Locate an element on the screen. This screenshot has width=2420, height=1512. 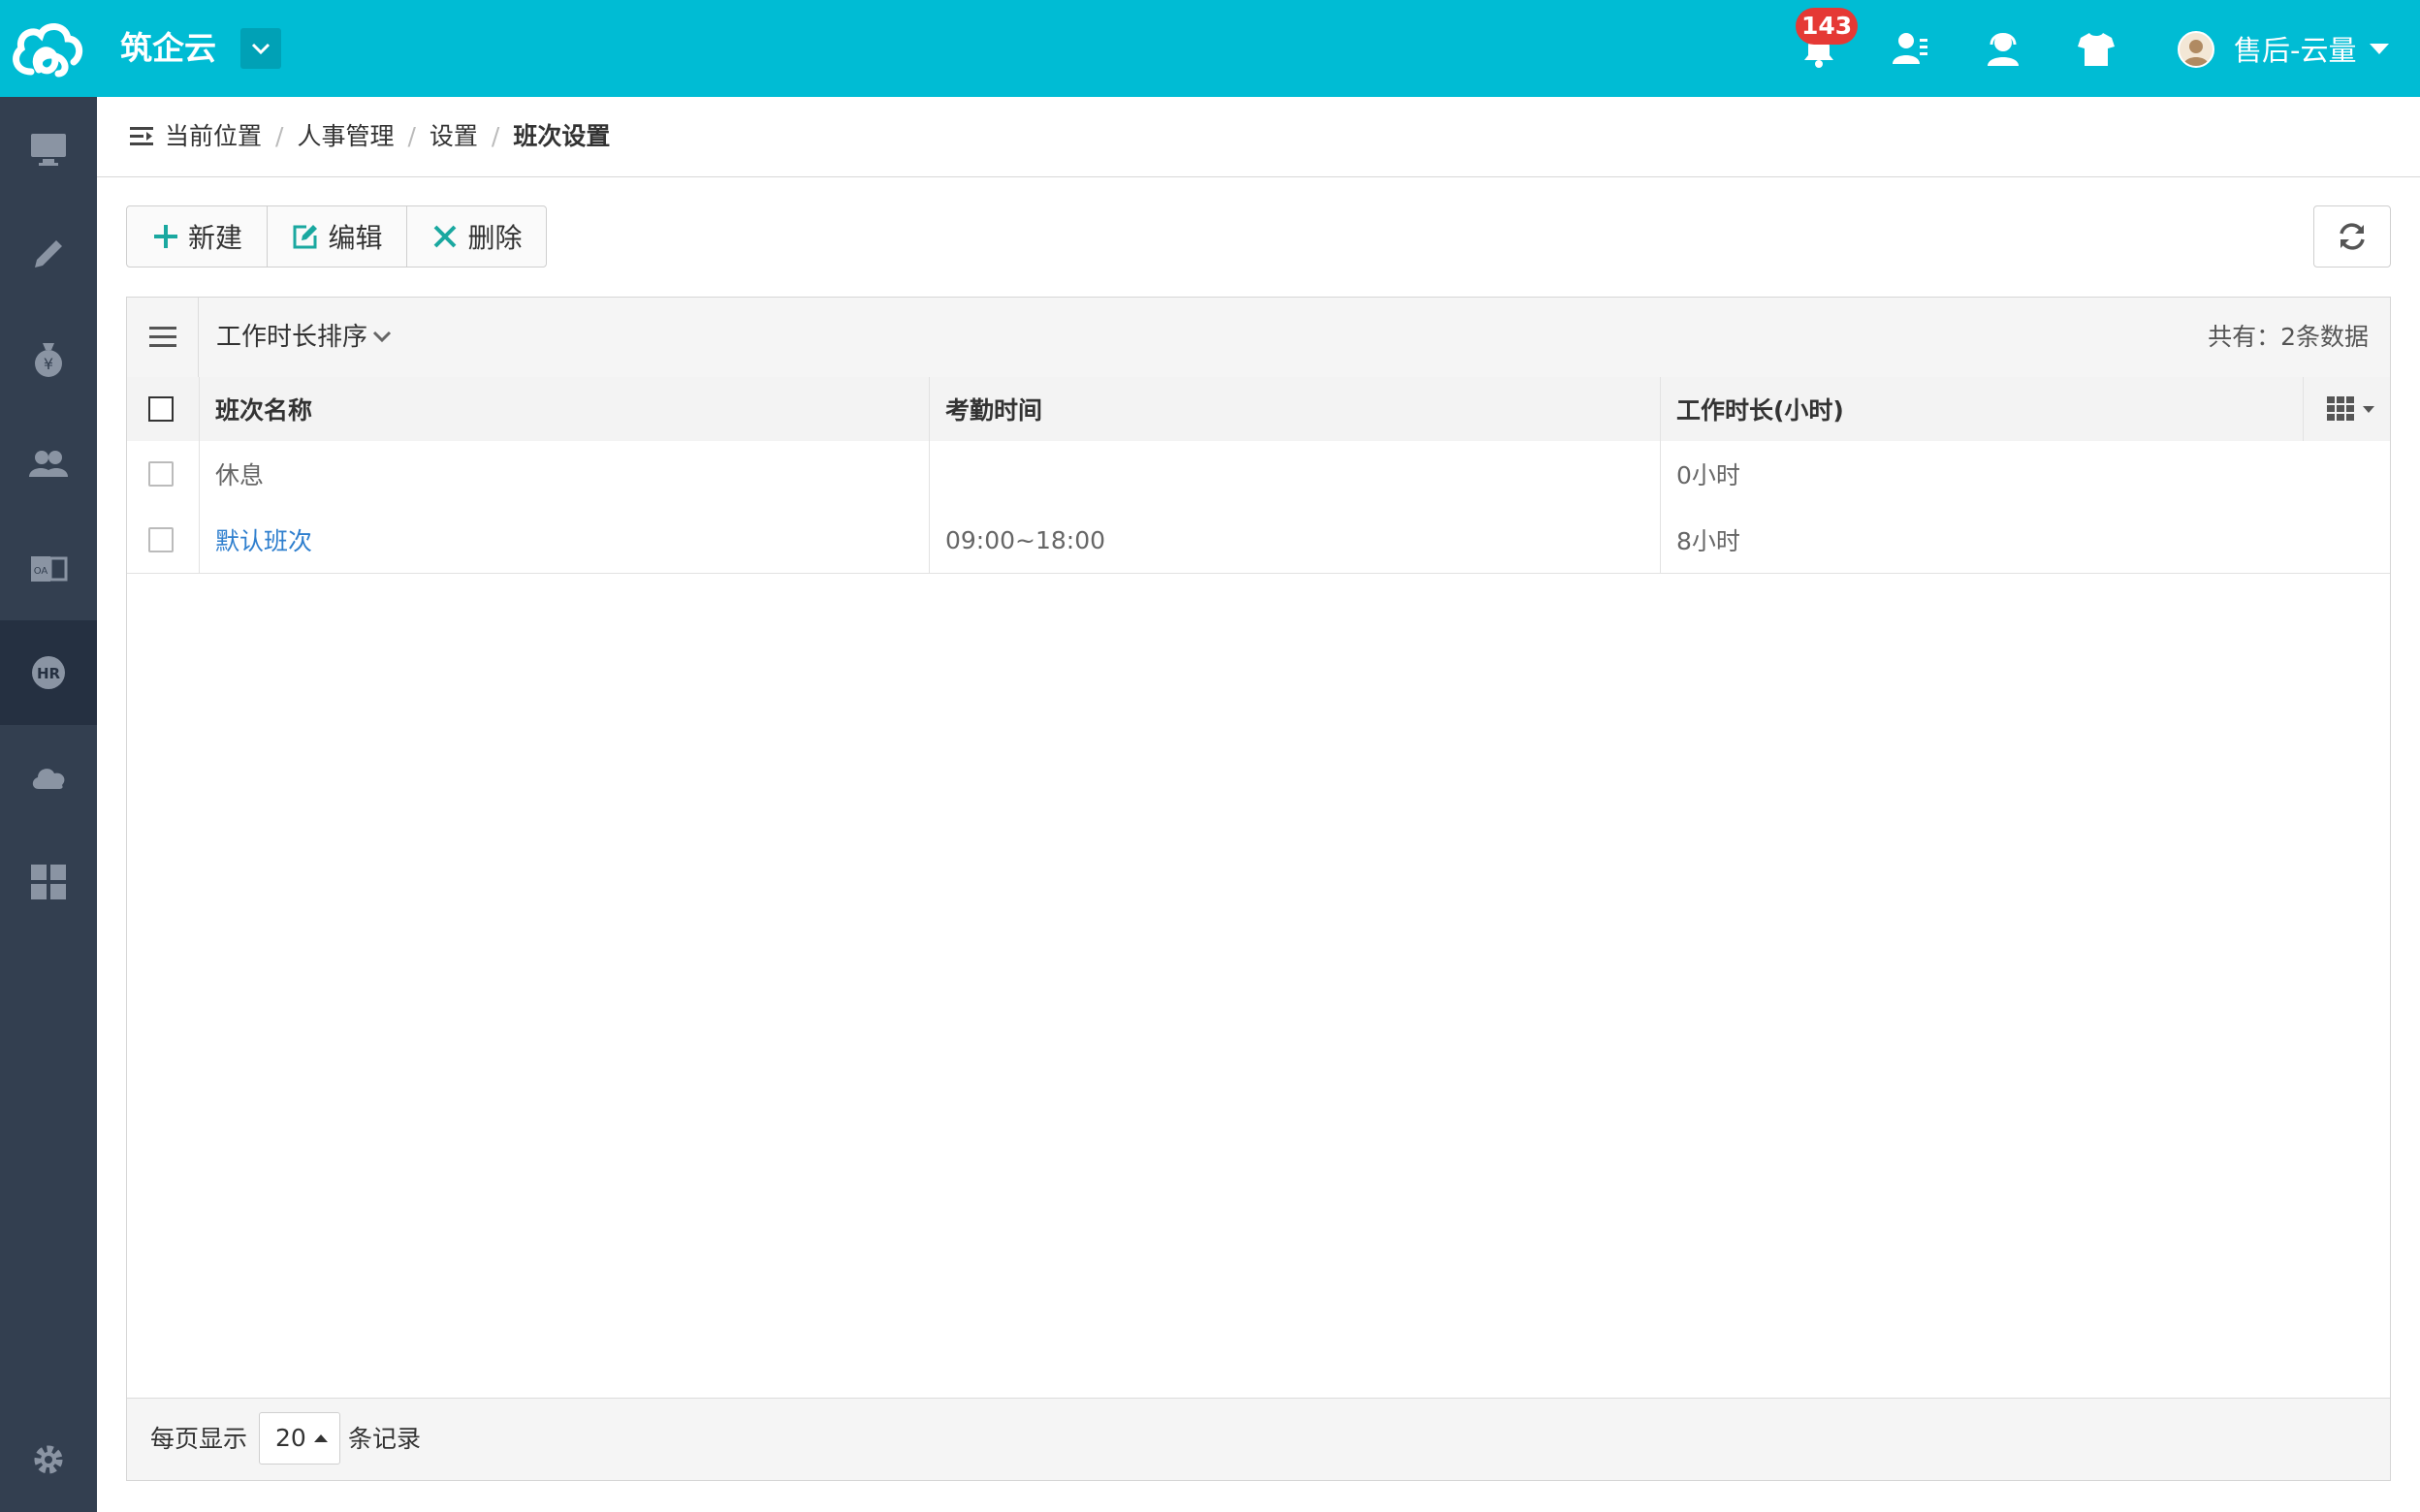
sidebar-item-desktop is located at coordinates (48, 150).